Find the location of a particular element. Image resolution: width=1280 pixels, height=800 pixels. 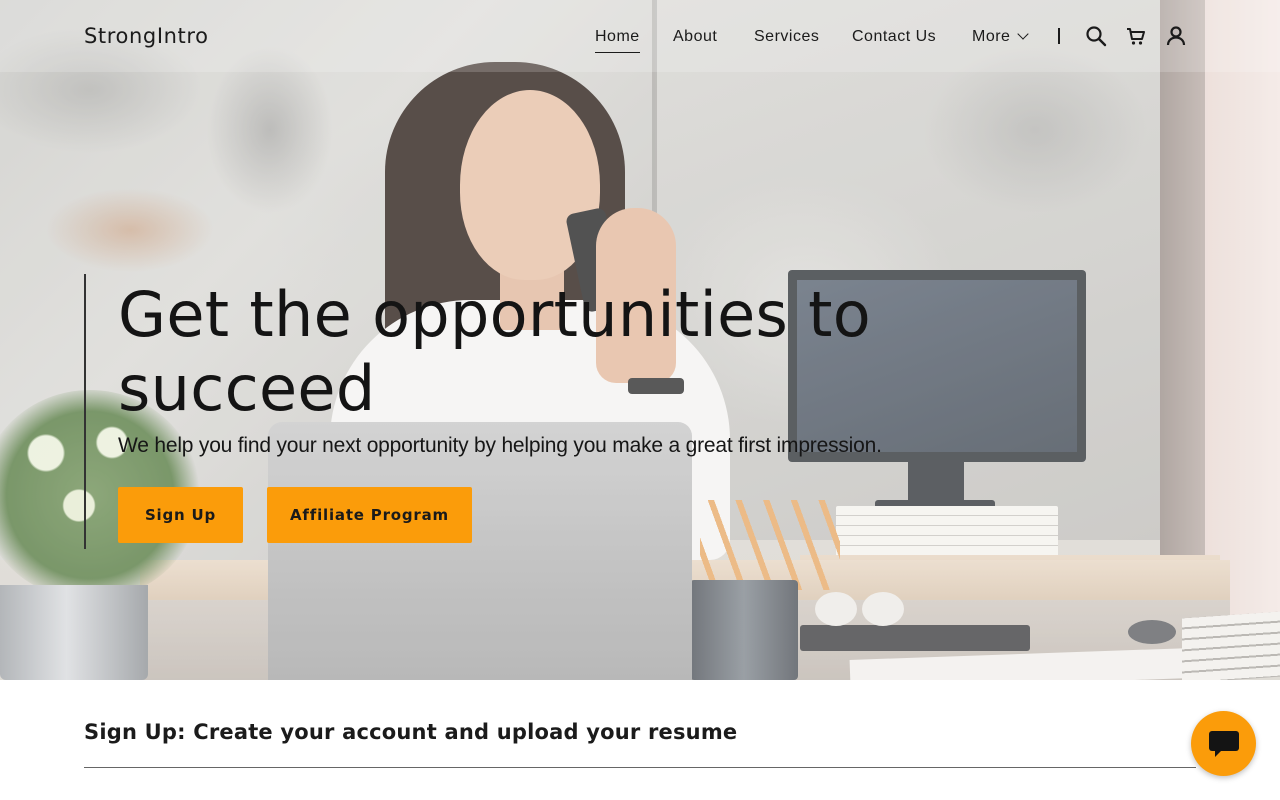

nav-divider is located at coordinates (1059, 36).